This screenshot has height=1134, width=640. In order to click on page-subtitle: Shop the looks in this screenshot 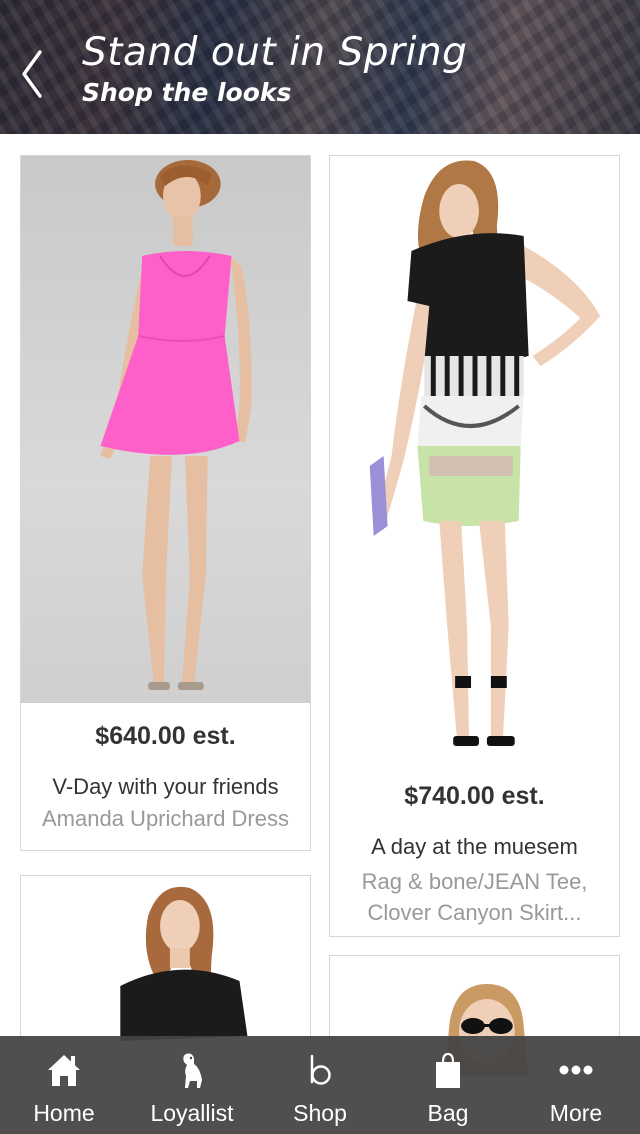, I will do `click(187, 92)`.